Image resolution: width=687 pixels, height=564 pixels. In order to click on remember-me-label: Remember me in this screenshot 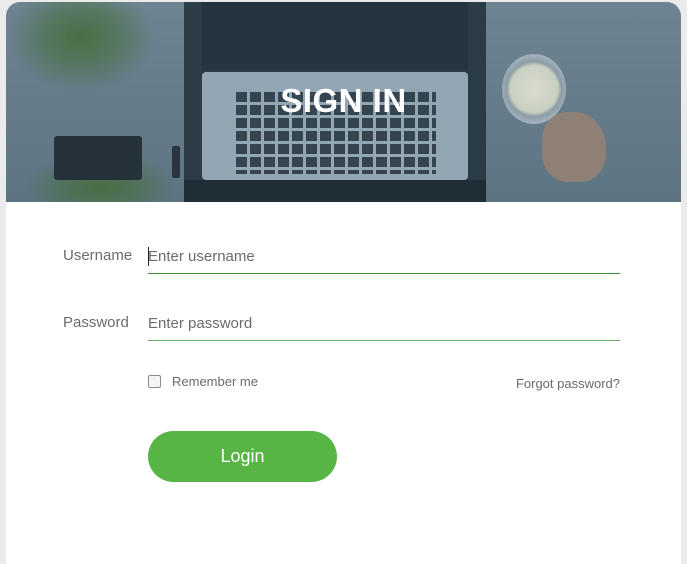, I will do `click(215, 381)`.